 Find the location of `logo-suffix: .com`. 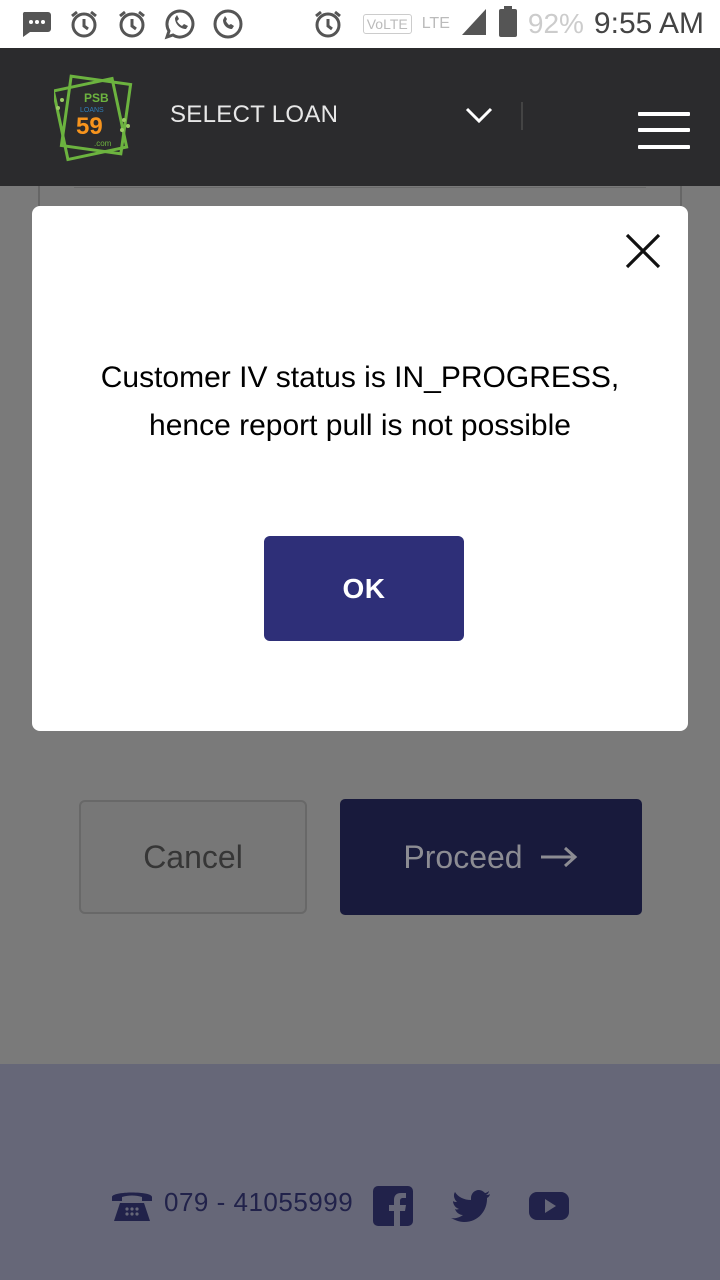

logo-suffix: .com is located at coordinates (103, 143).